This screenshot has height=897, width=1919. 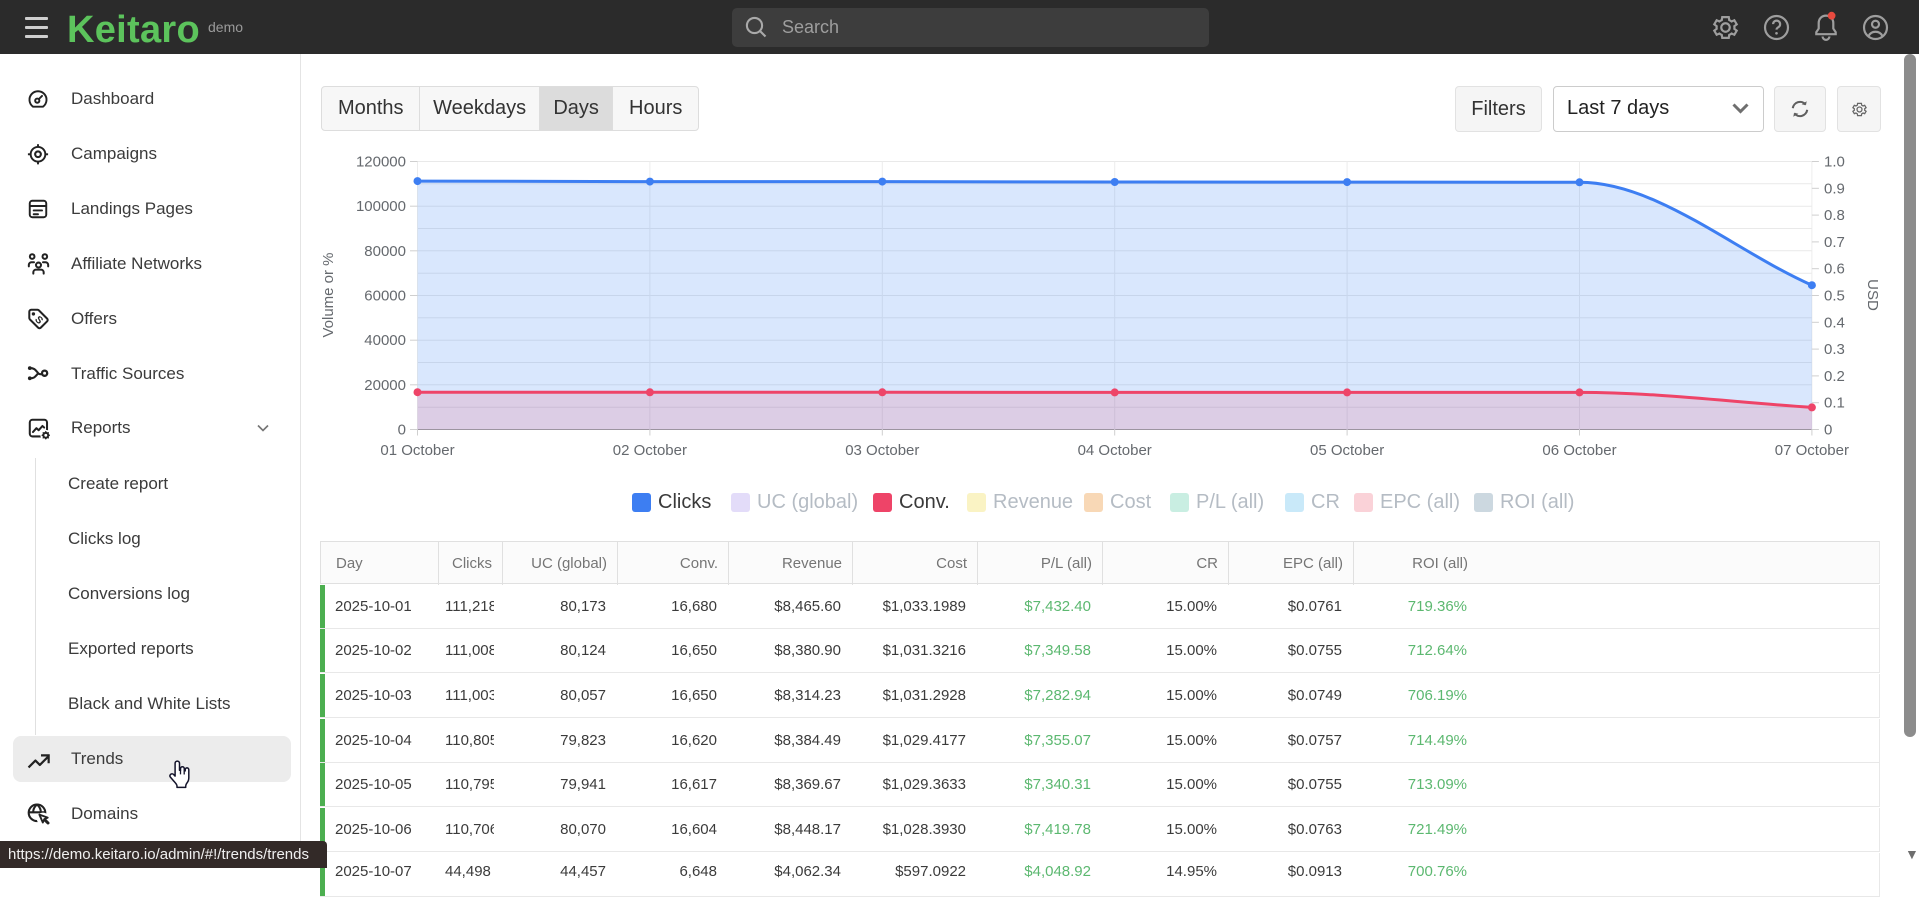 I want to click on svg-text: 20000, so click(x=385, y=385).